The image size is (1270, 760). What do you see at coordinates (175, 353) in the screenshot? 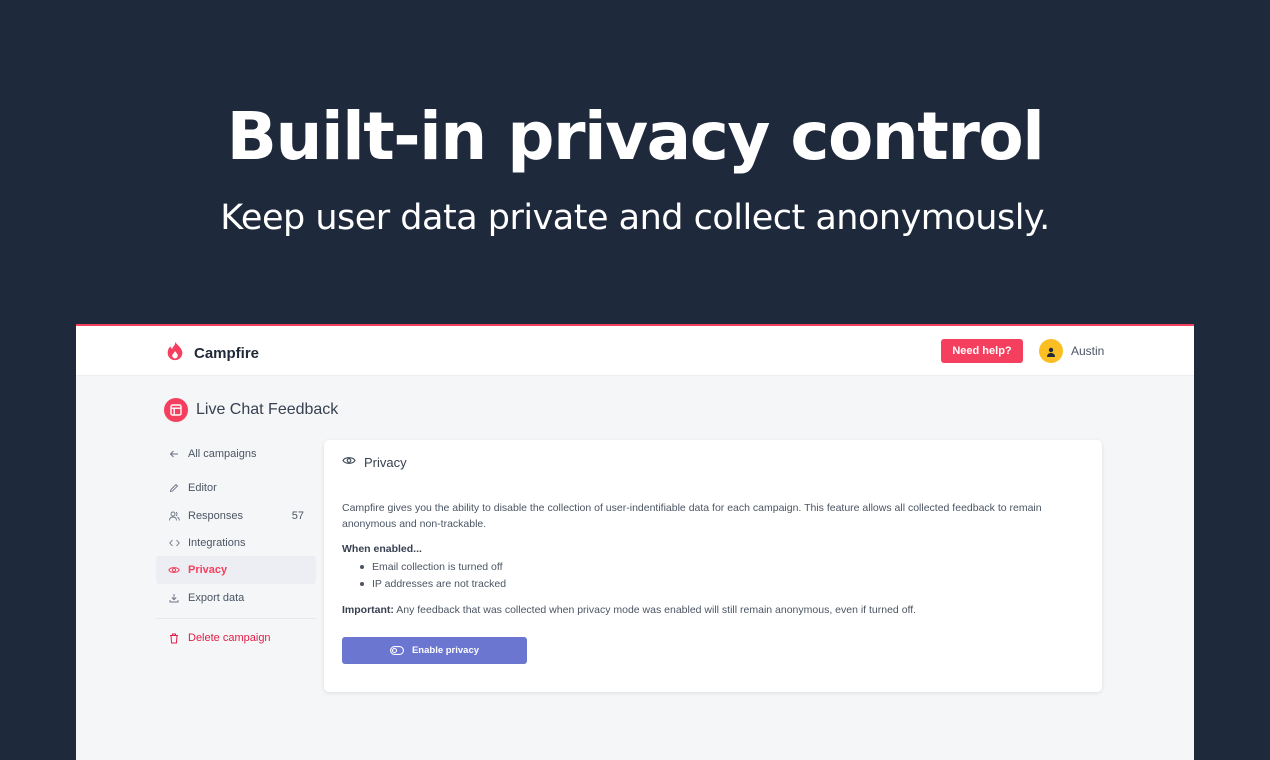
I see `flame-icon` at bounding box center [175, 353].